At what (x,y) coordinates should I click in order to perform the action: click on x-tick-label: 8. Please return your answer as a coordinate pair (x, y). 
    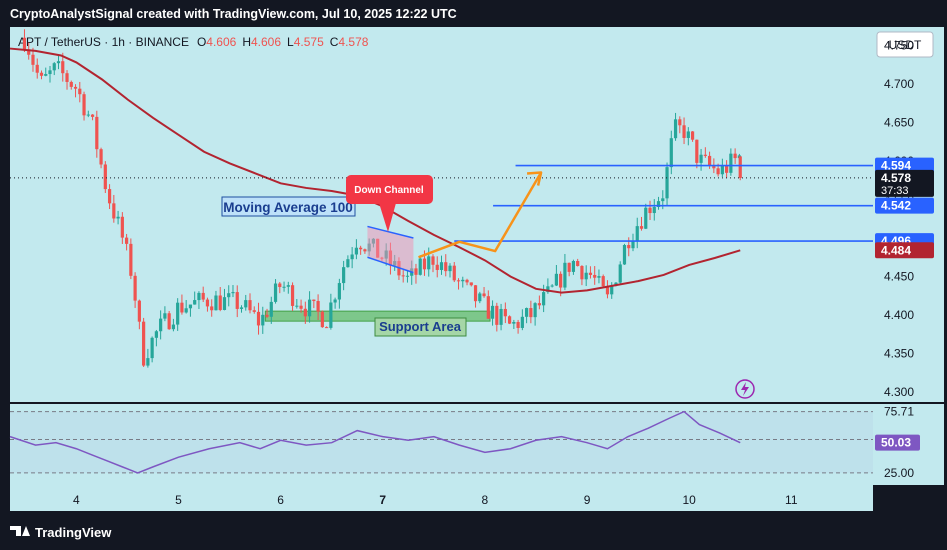
    Looking at the image, I should click on (485, 500).